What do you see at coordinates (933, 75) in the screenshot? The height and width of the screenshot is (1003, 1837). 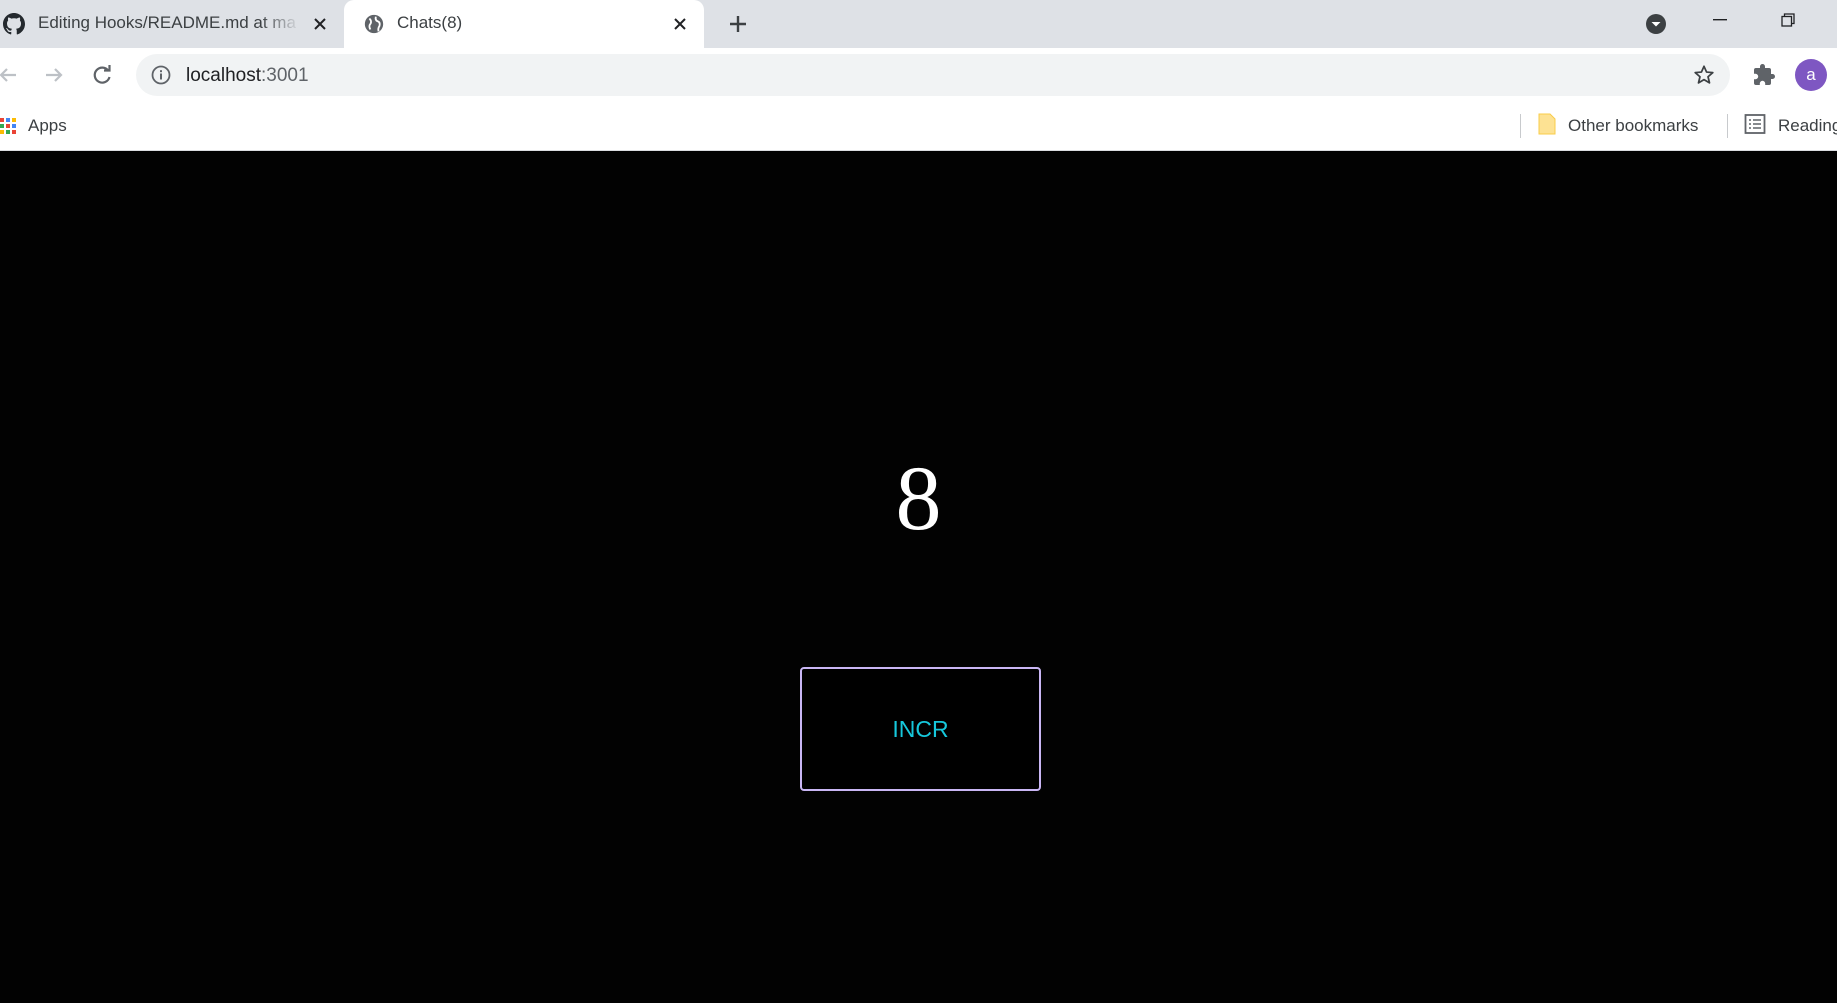 I see `address-bar: localhost:3001` at bounding box center [933, 75].